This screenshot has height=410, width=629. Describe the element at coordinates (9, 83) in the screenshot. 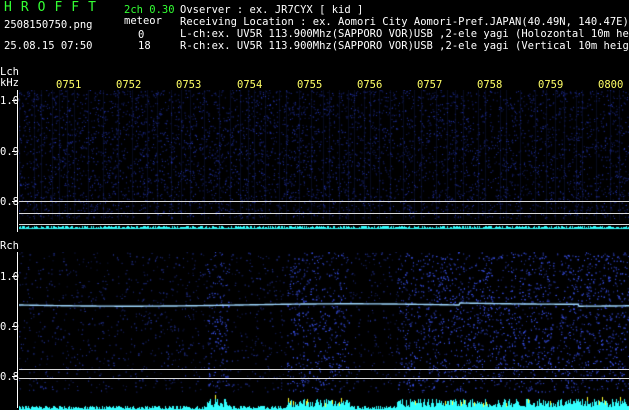

I see `khz-unit-label: kHz` at that location.